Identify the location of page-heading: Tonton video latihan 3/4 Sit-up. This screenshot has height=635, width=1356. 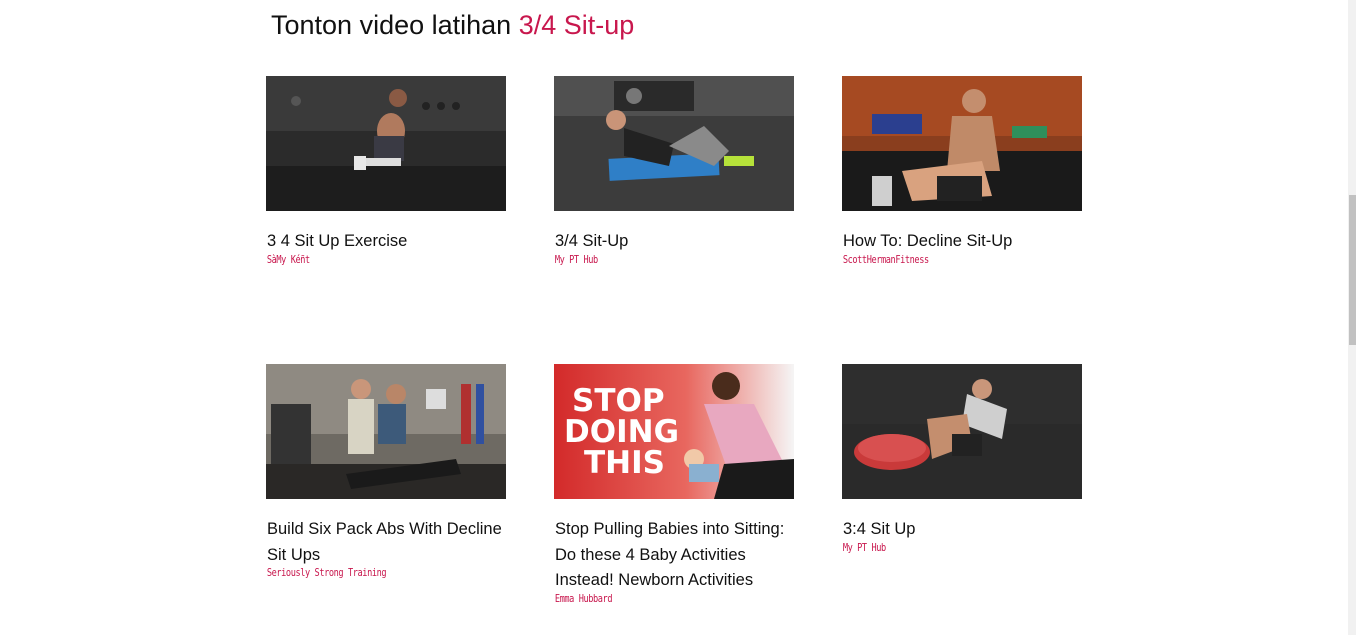
(452, 25).